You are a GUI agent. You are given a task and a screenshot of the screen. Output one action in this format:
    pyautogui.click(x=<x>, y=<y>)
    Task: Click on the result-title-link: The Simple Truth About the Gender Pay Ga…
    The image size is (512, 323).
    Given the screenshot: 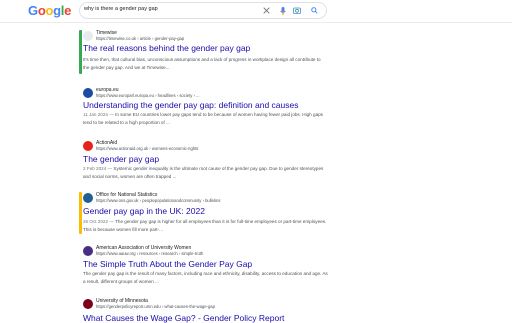 What is the action you would take?
    pyautogui.click(x=167, y=264)
    